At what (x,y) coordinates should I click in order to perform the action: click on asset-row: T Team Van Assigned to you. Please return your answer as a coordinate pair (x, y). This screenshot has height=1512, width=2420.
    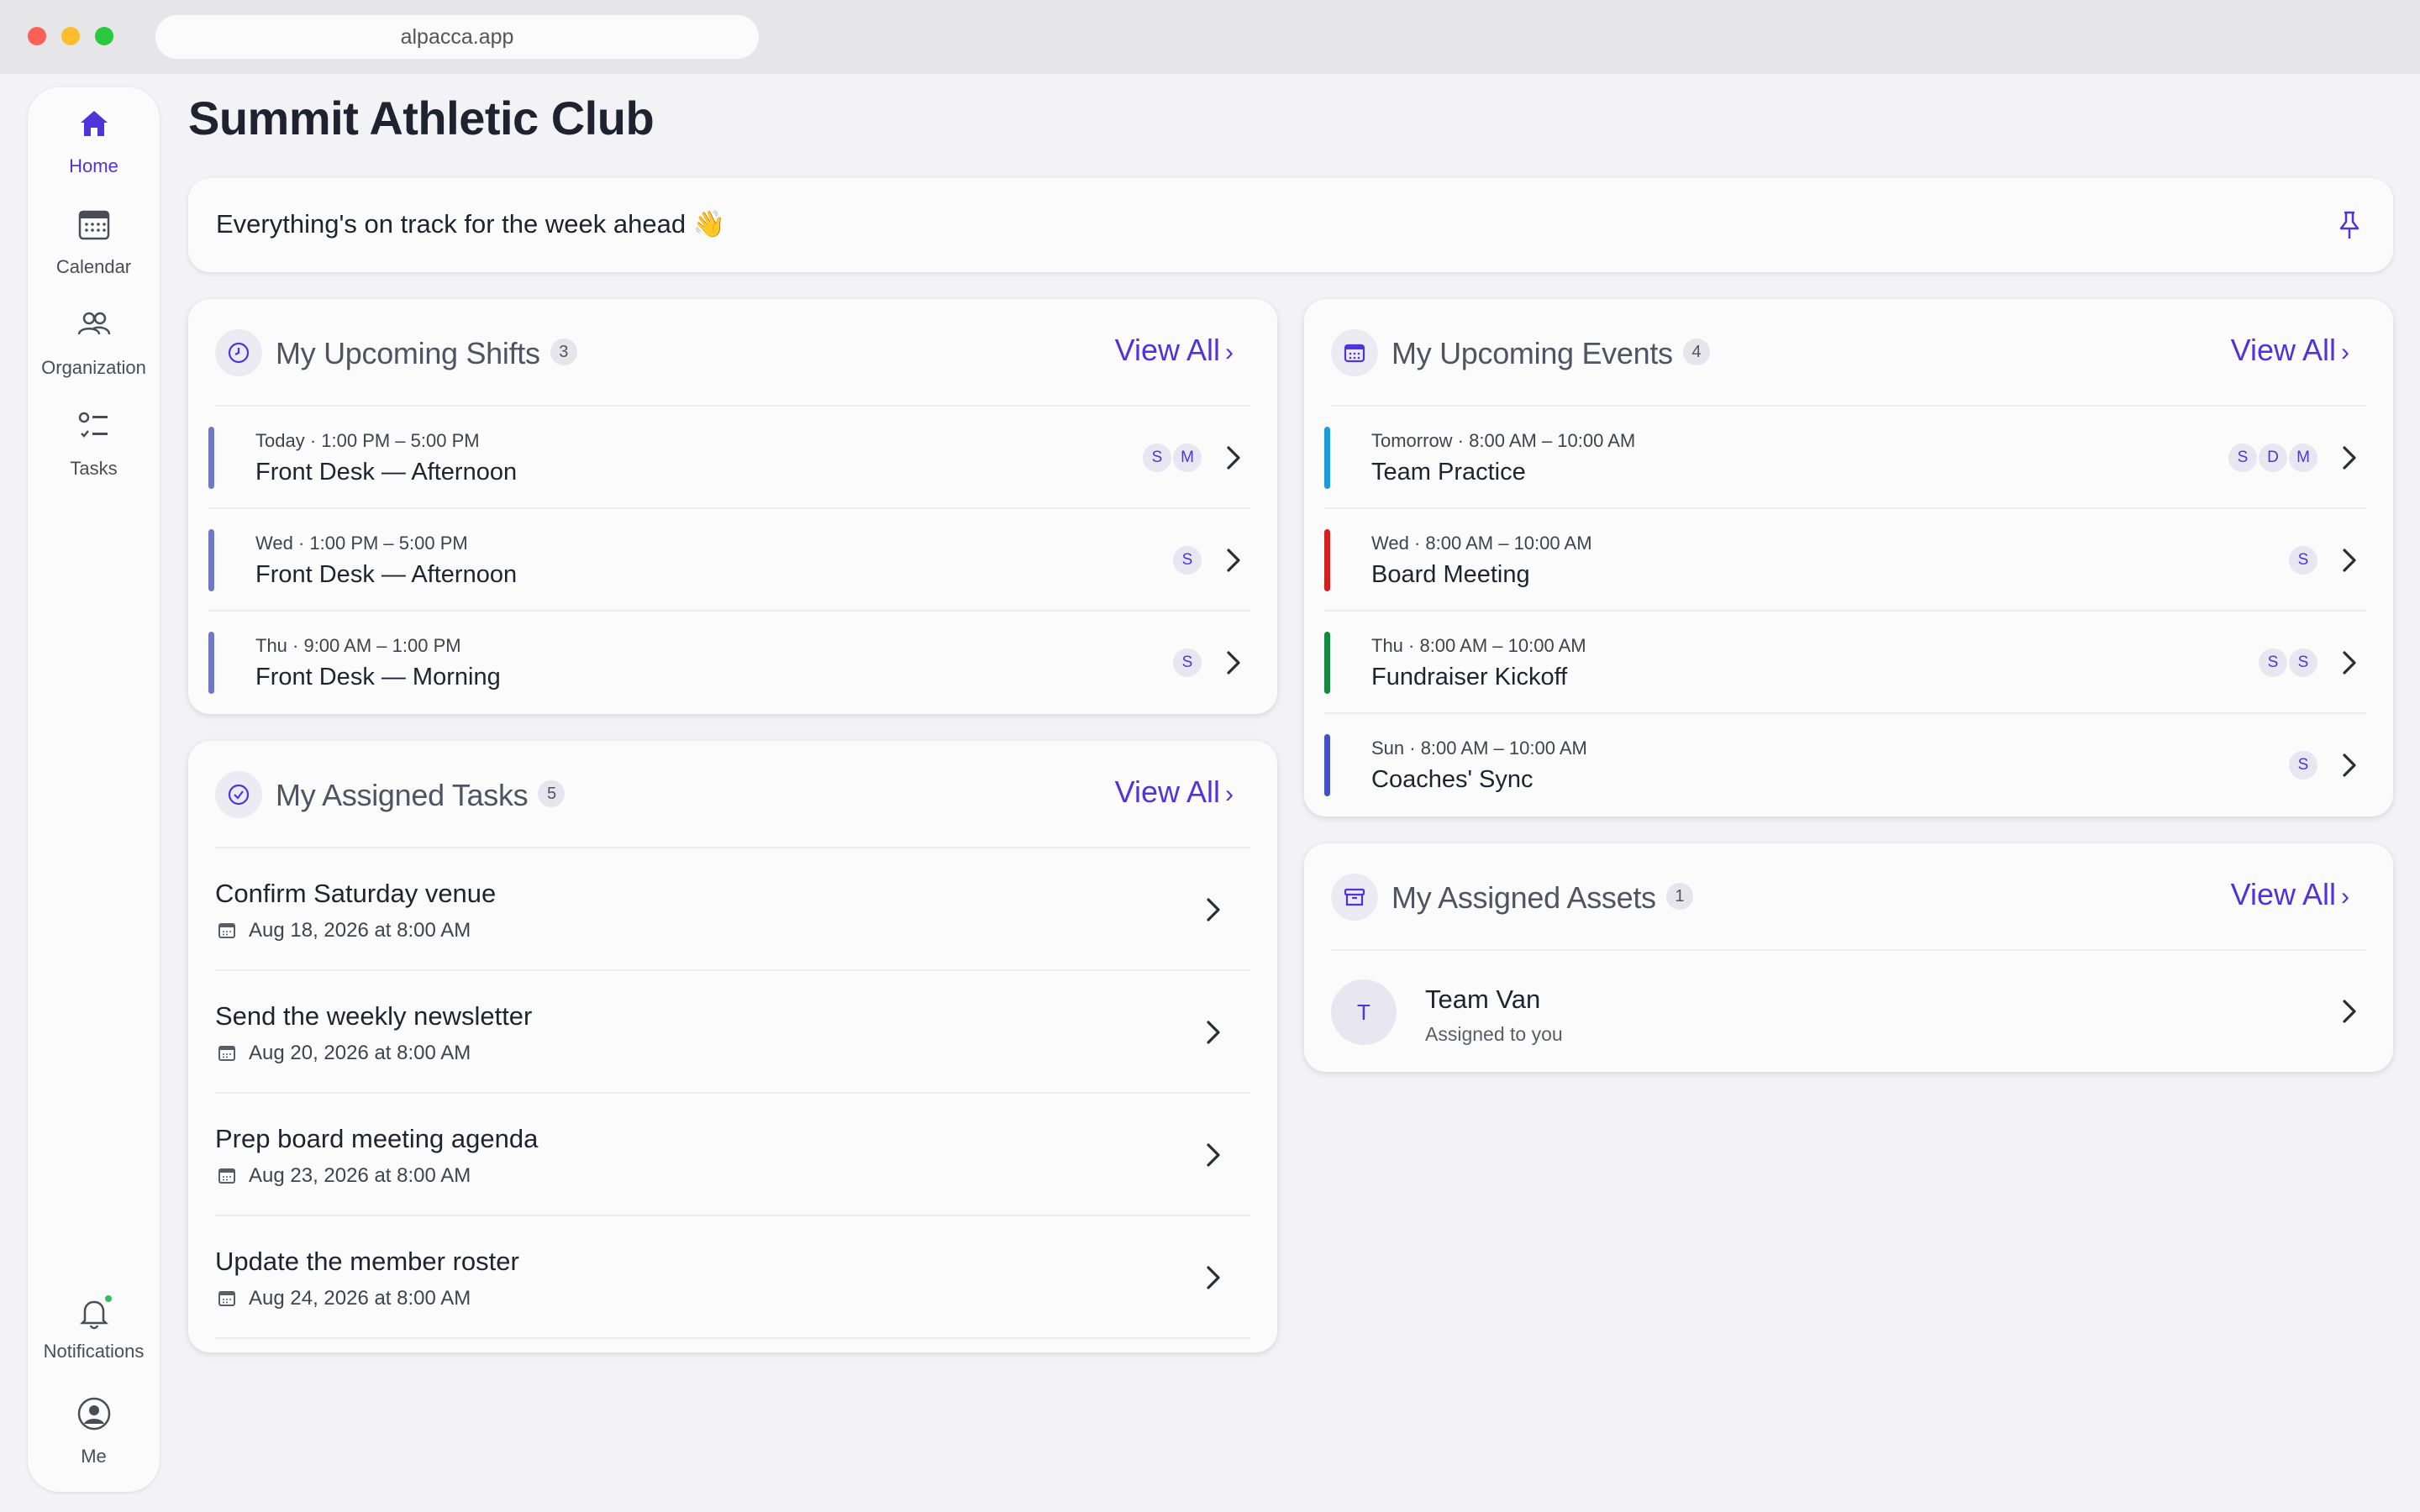
    Looking at the image, I should click on (1849, 1011).